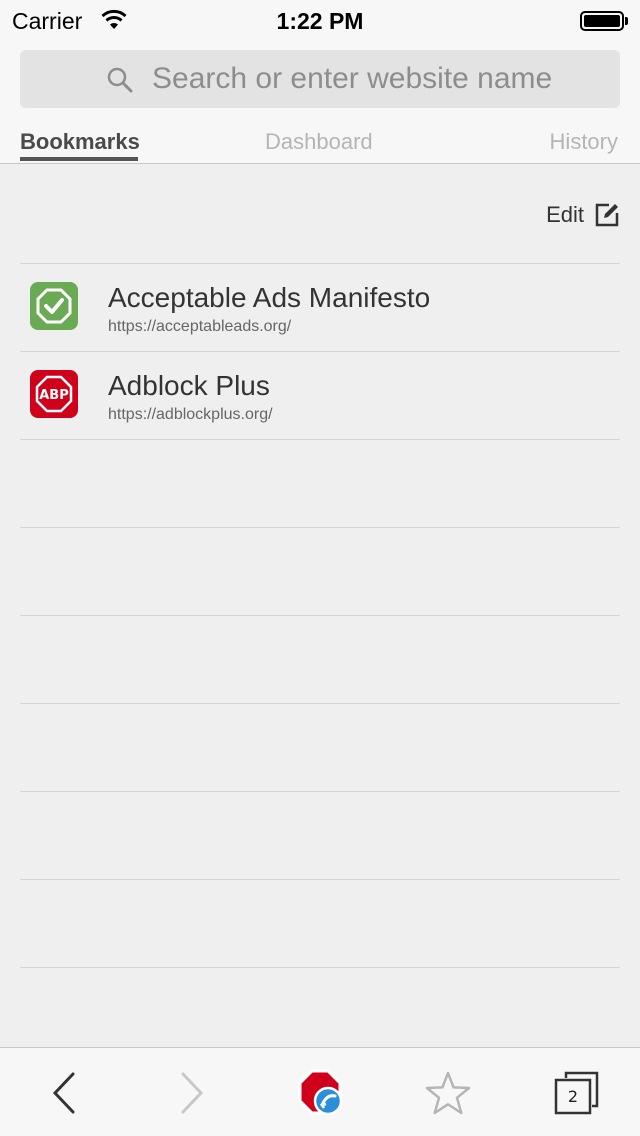 This screenshot has width=640, height=1136. What do you see at coordinates (189, 385) in the screenshot?
I see `bookmark-title: Adblock Plus` at bounding box center [189, 385].